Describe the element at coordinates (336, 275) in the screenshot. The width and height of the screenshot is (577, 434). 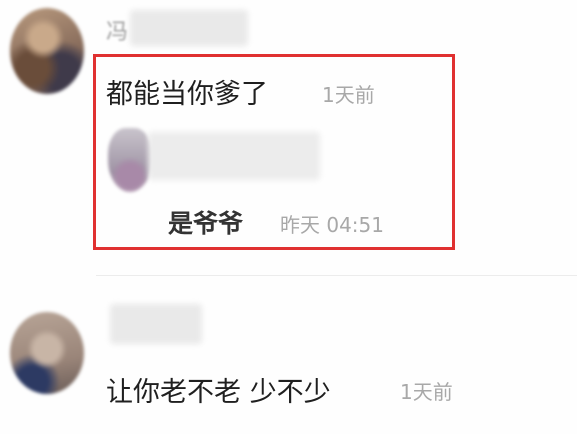
I see `divider` at that location.